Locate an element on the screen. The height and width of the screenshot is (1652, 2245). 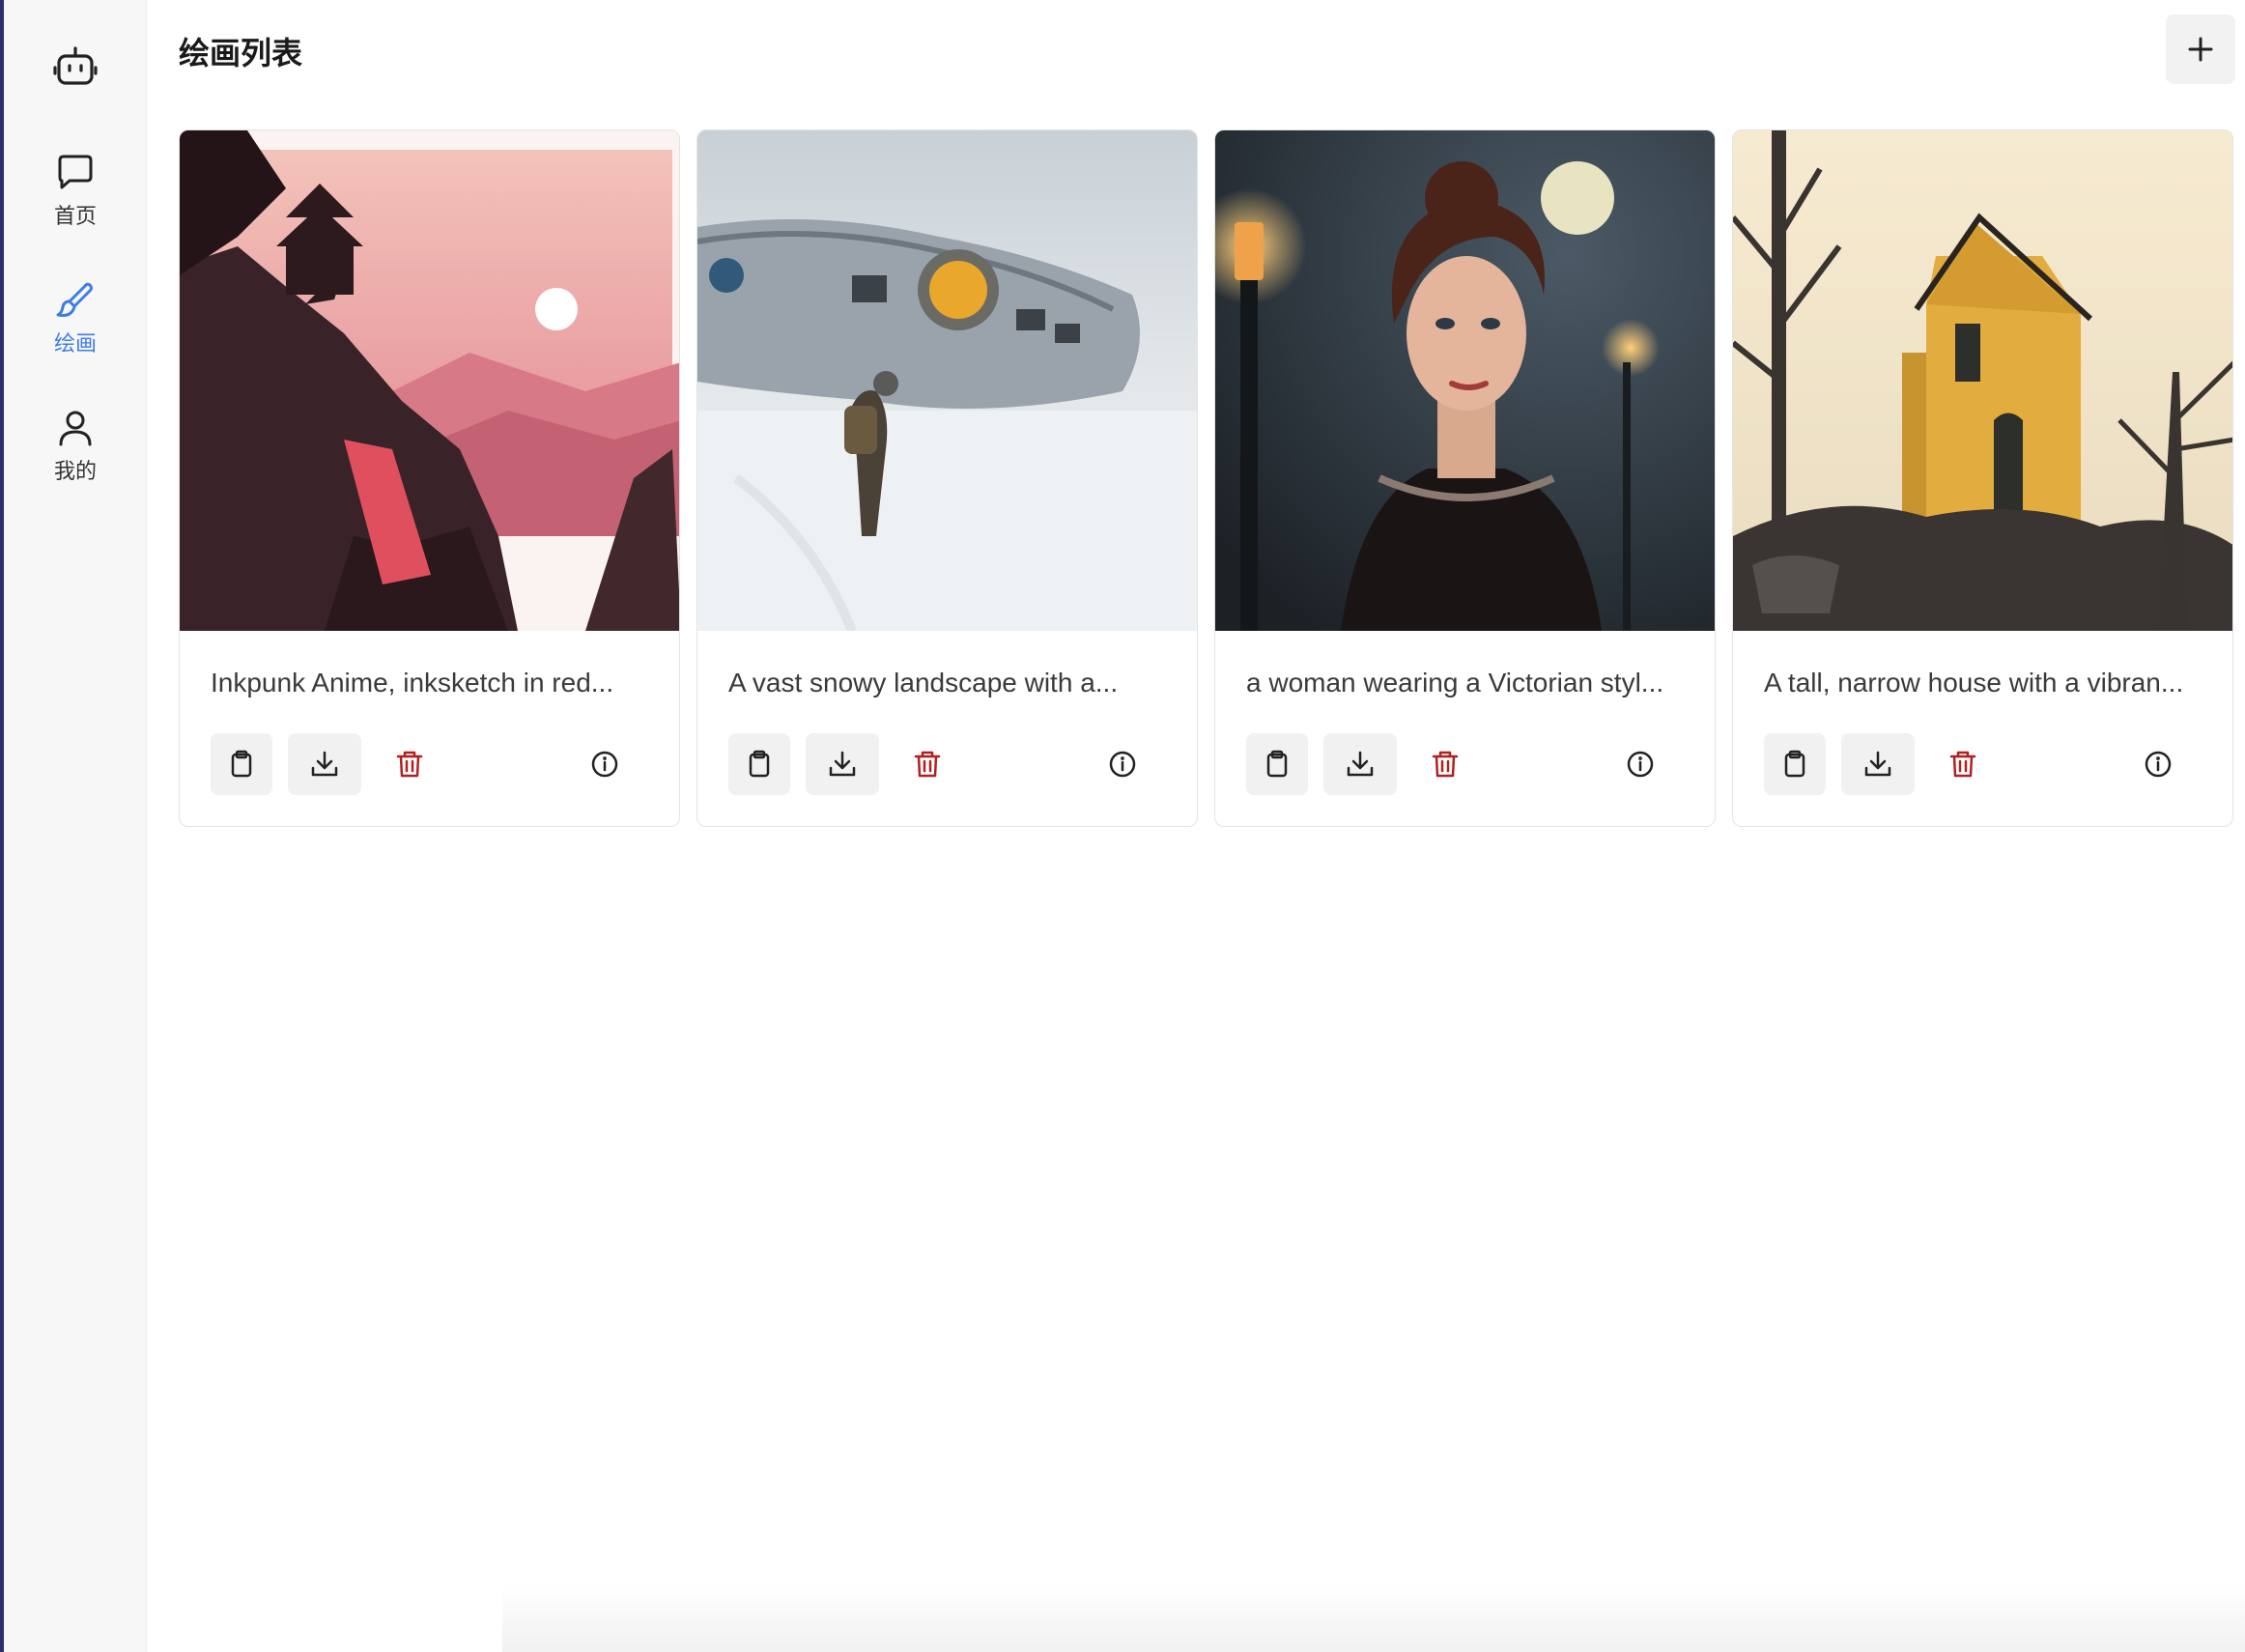
sidebar-item-label: 我的 is located at coordinates (75, 471).